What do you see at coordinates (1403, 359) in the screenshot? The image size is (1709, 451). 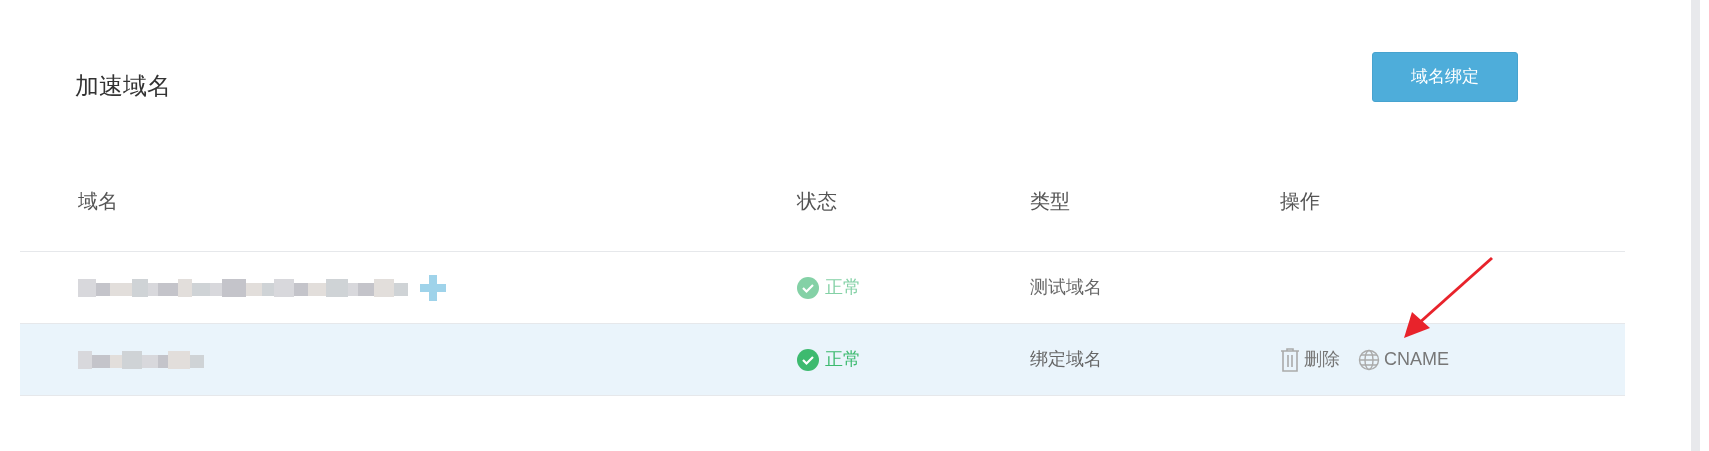 I see `cname-link: CNAME` at bounding box center [1403, 359].